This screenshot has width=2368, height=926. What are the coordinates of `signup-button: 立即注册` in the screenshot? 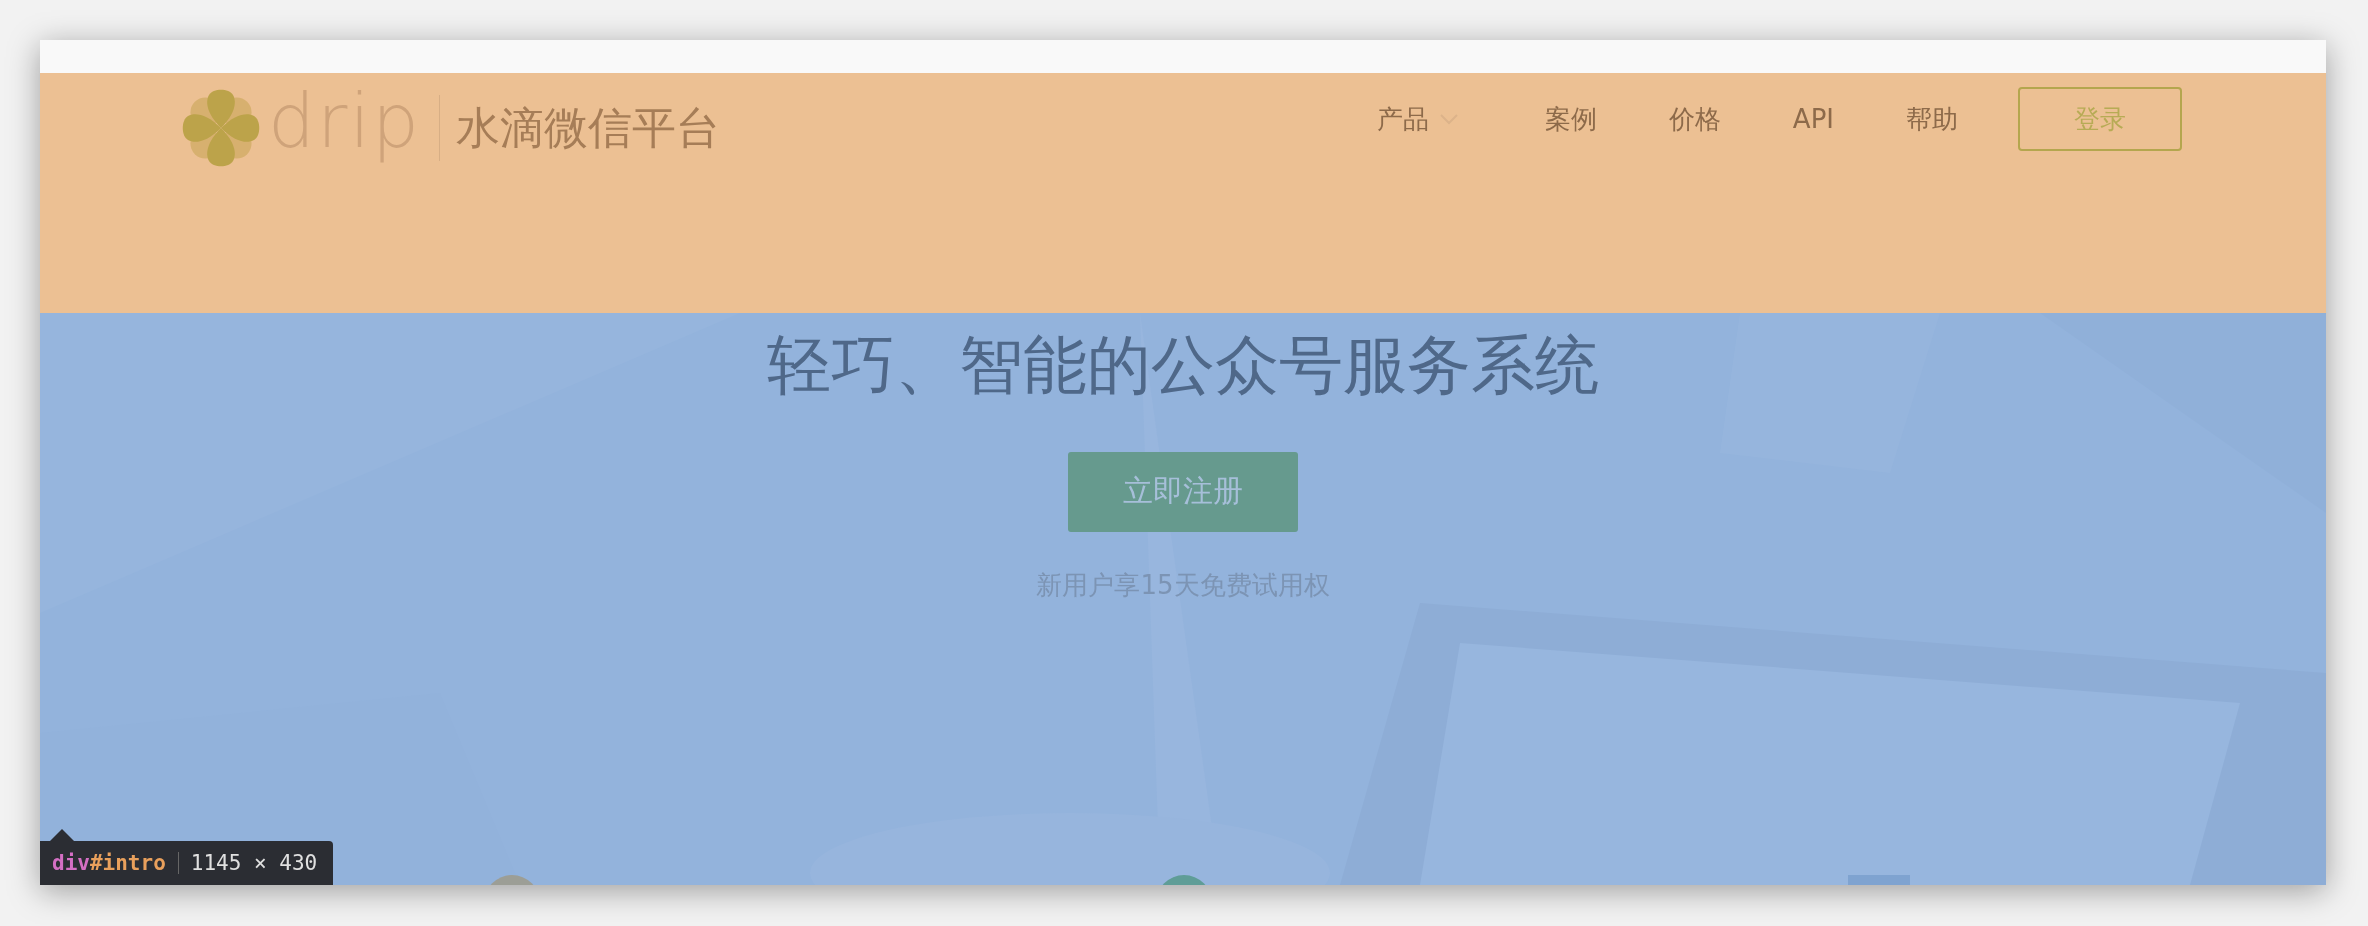 It's located at (1183, 491).